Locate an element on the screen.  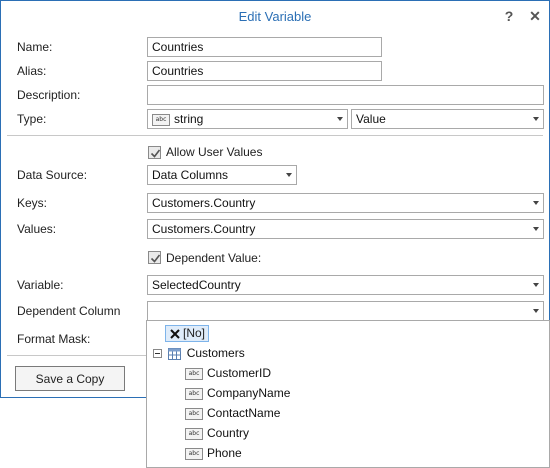
column-item: abc CustomerID is located at coordinates (228, 373).